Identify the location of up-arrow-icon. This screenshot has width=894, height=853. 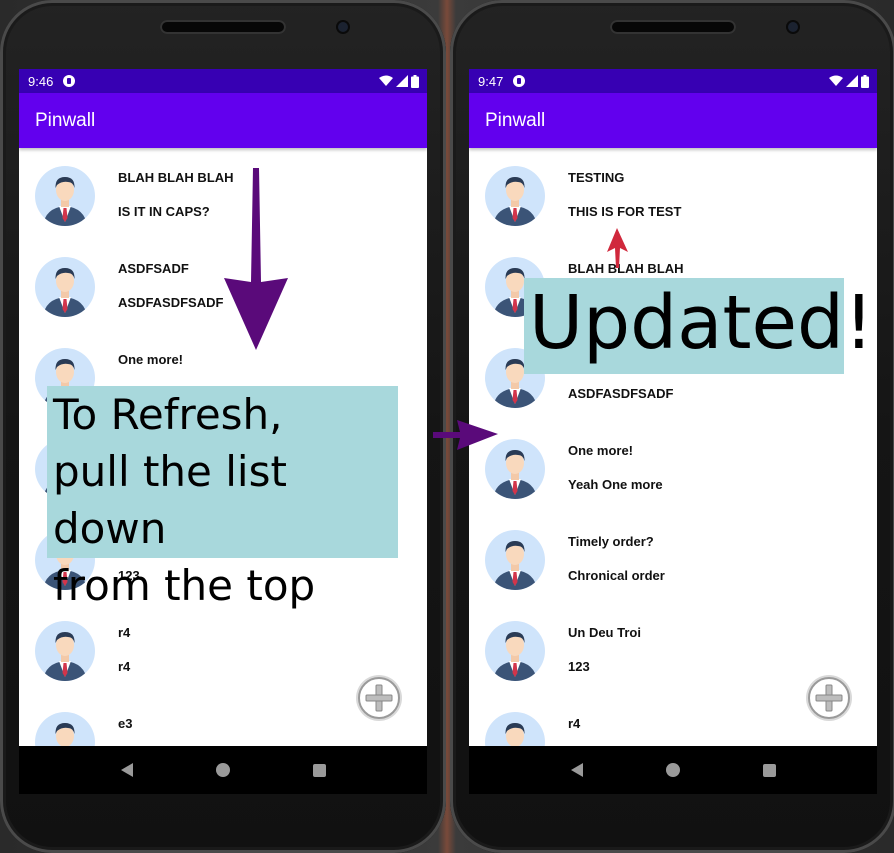
(617, 248).